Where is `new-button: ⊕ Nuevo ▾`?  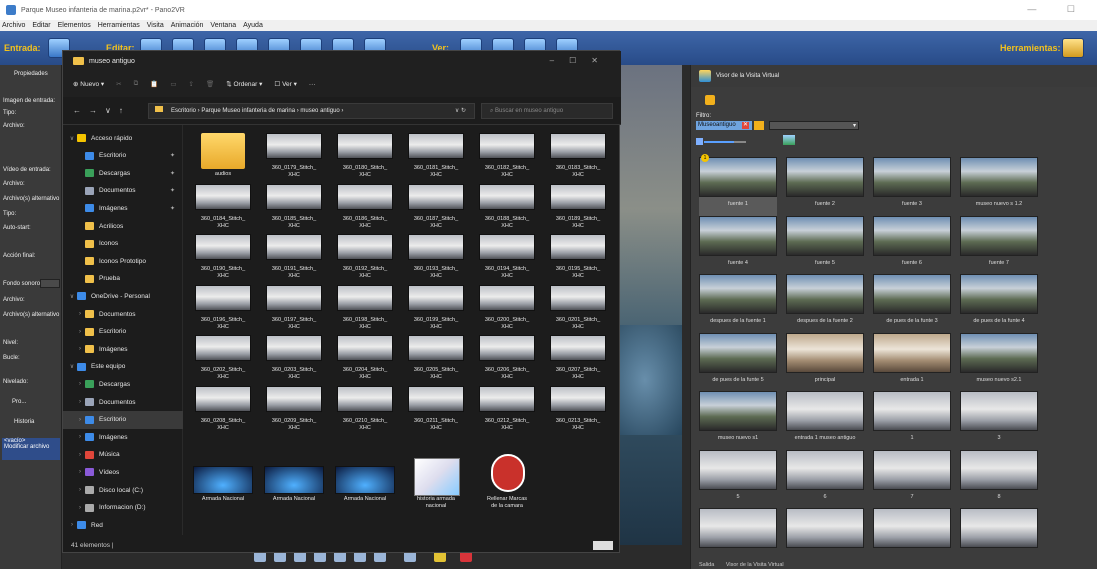 new-button: ⊕ Nuevo ▾ is located at coordinates (88, 84).